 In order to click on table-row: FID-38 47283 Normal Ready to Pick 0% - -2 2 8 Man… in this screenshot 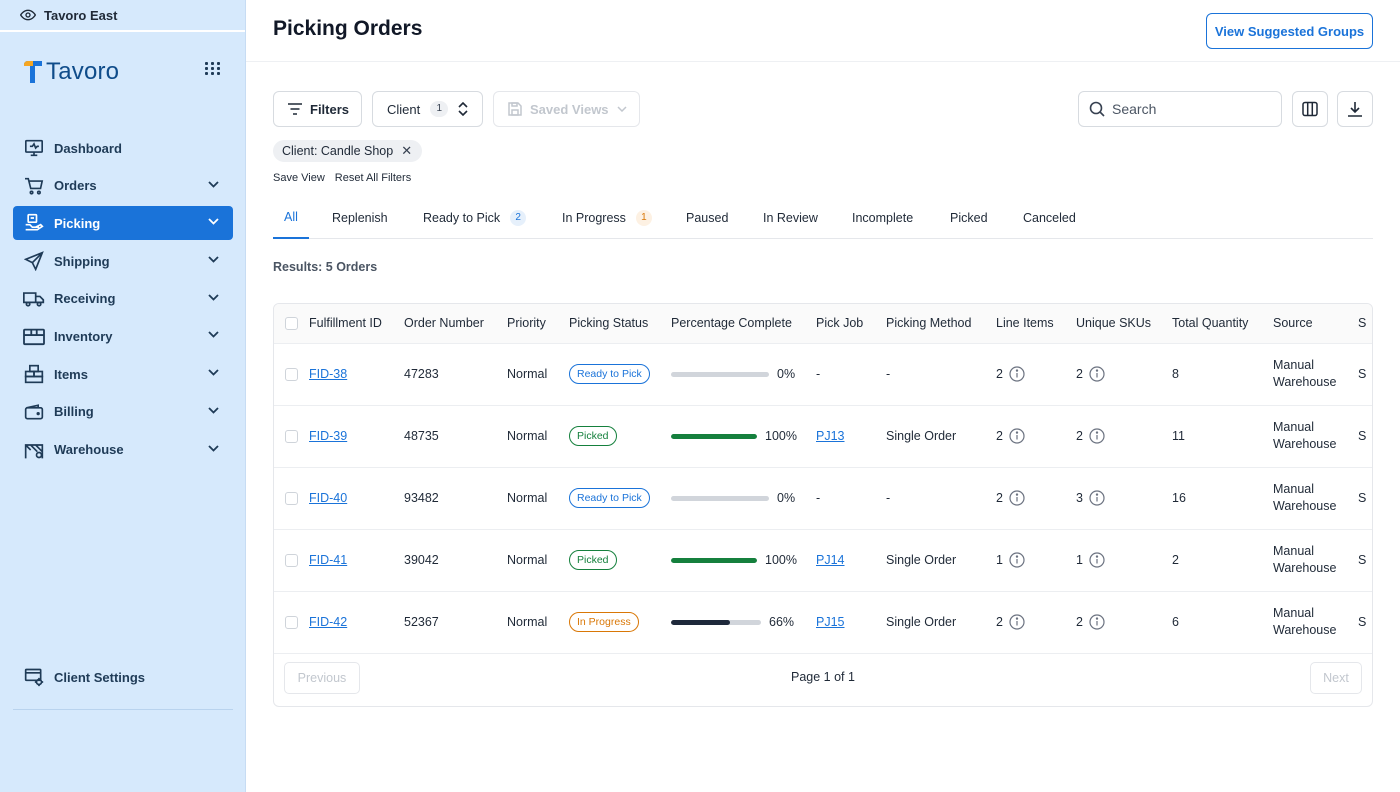, I will do `click(823, 374)`.